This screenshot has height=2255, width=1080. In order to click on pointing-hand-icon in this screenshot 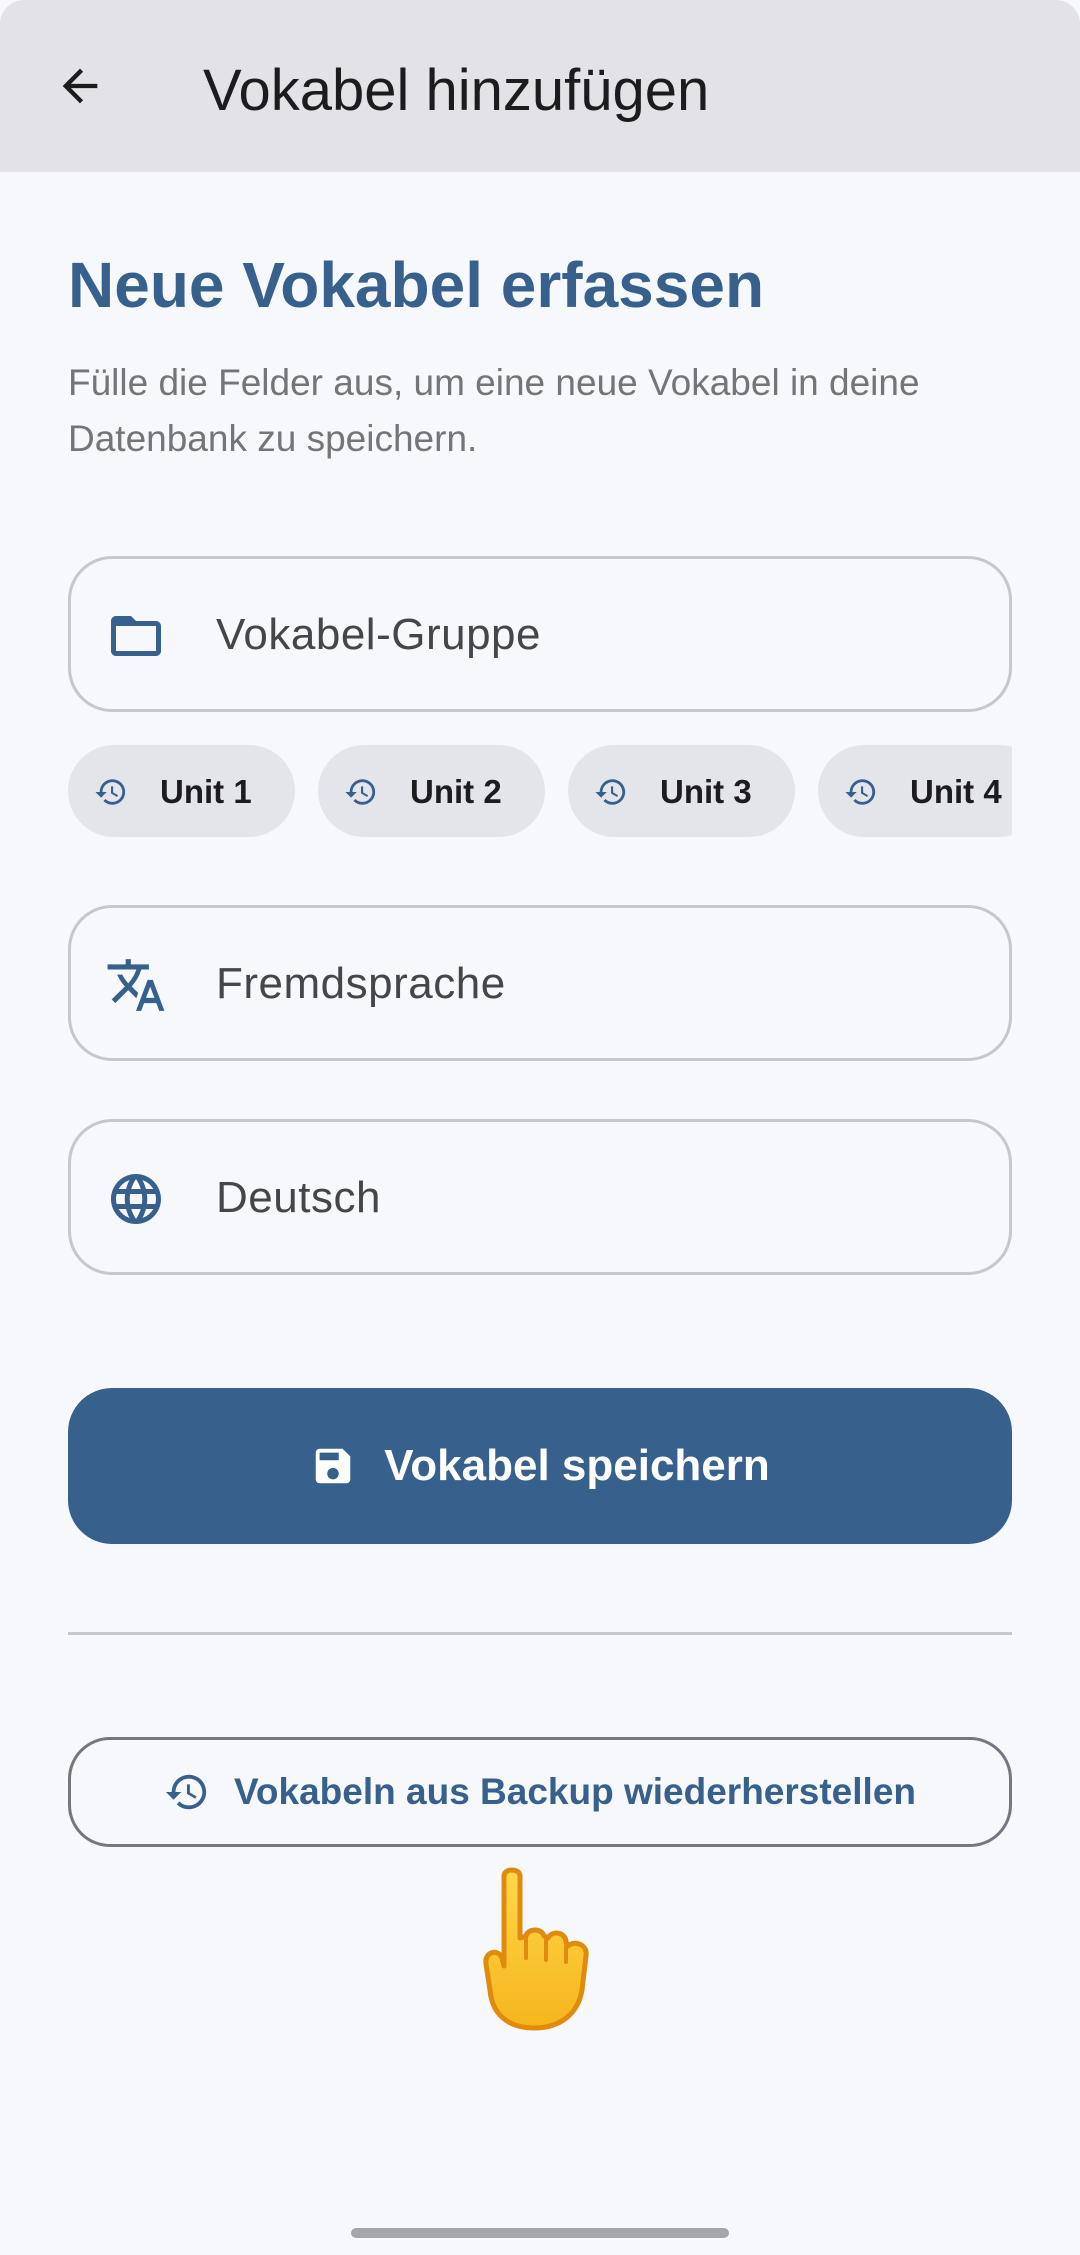, I will do `click(538, 1949)`.